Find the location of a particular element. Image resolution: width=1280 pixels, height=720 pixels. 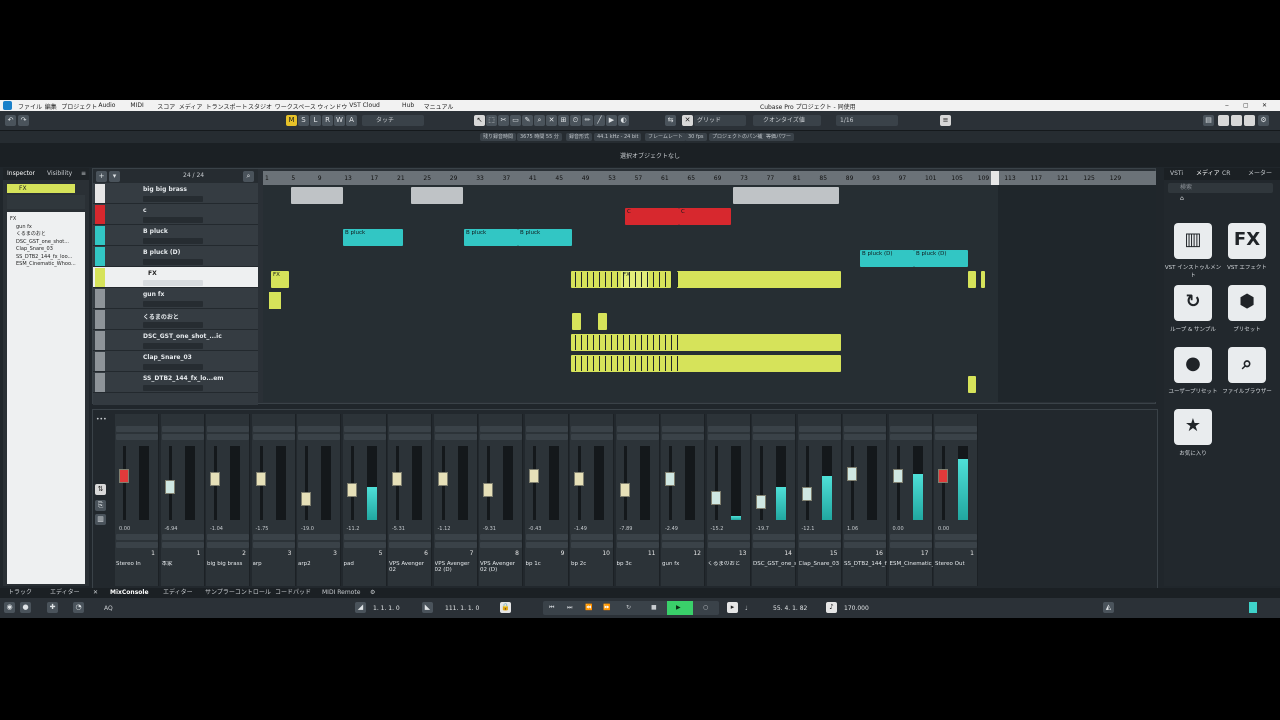

media-search-field: 検索 is located at coordinates (1220, 188).